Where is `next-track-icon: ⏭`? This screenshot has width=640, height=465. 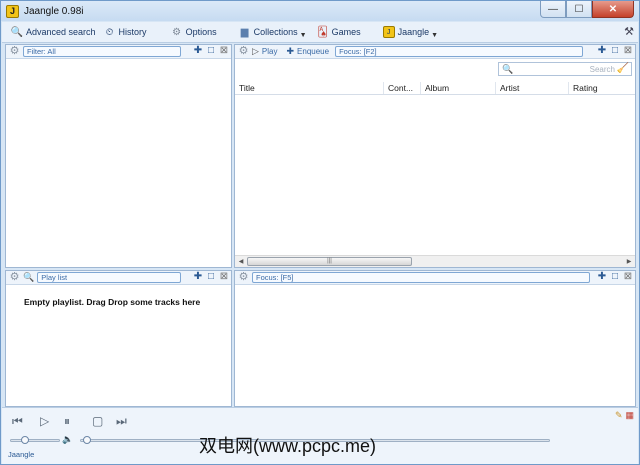
next-track-icon: ⏭ is located at coordinates (121, 421).